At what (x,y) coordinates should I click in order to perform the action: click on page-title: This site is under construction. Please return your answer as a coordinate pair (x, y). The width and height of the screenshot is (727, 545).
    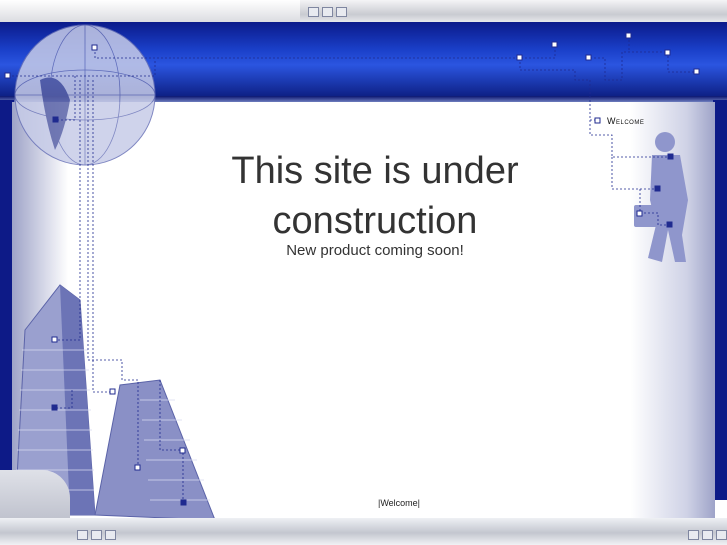
    Looking at the image, I should click on (375, 196).